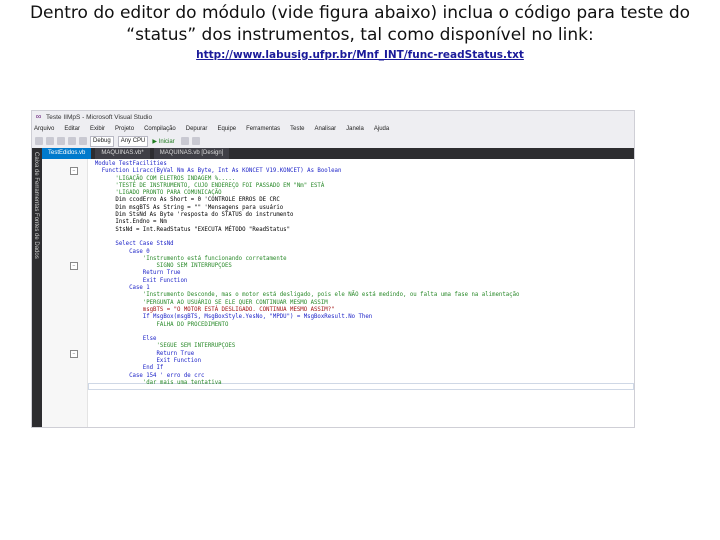  What do you see at coordinates (61, 141) in the screenshot?
I see `new-file-icon` at bounding box center [61, 141].